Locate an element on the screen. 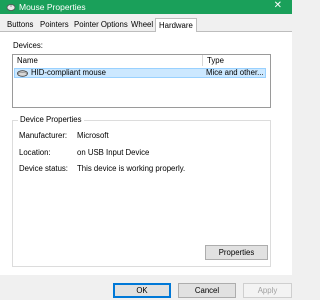 Image resolution: width=320 pixels, height=300 pixels. tab-pointers: Pointers is located at coordinates (54, 25).